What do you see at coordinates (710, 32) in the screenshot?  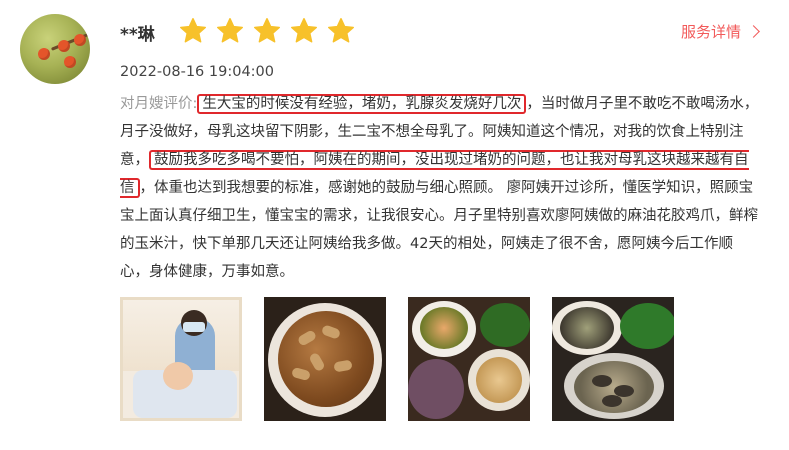 I see `service-details-label: 服务详情` at bounding box center [710, 32].